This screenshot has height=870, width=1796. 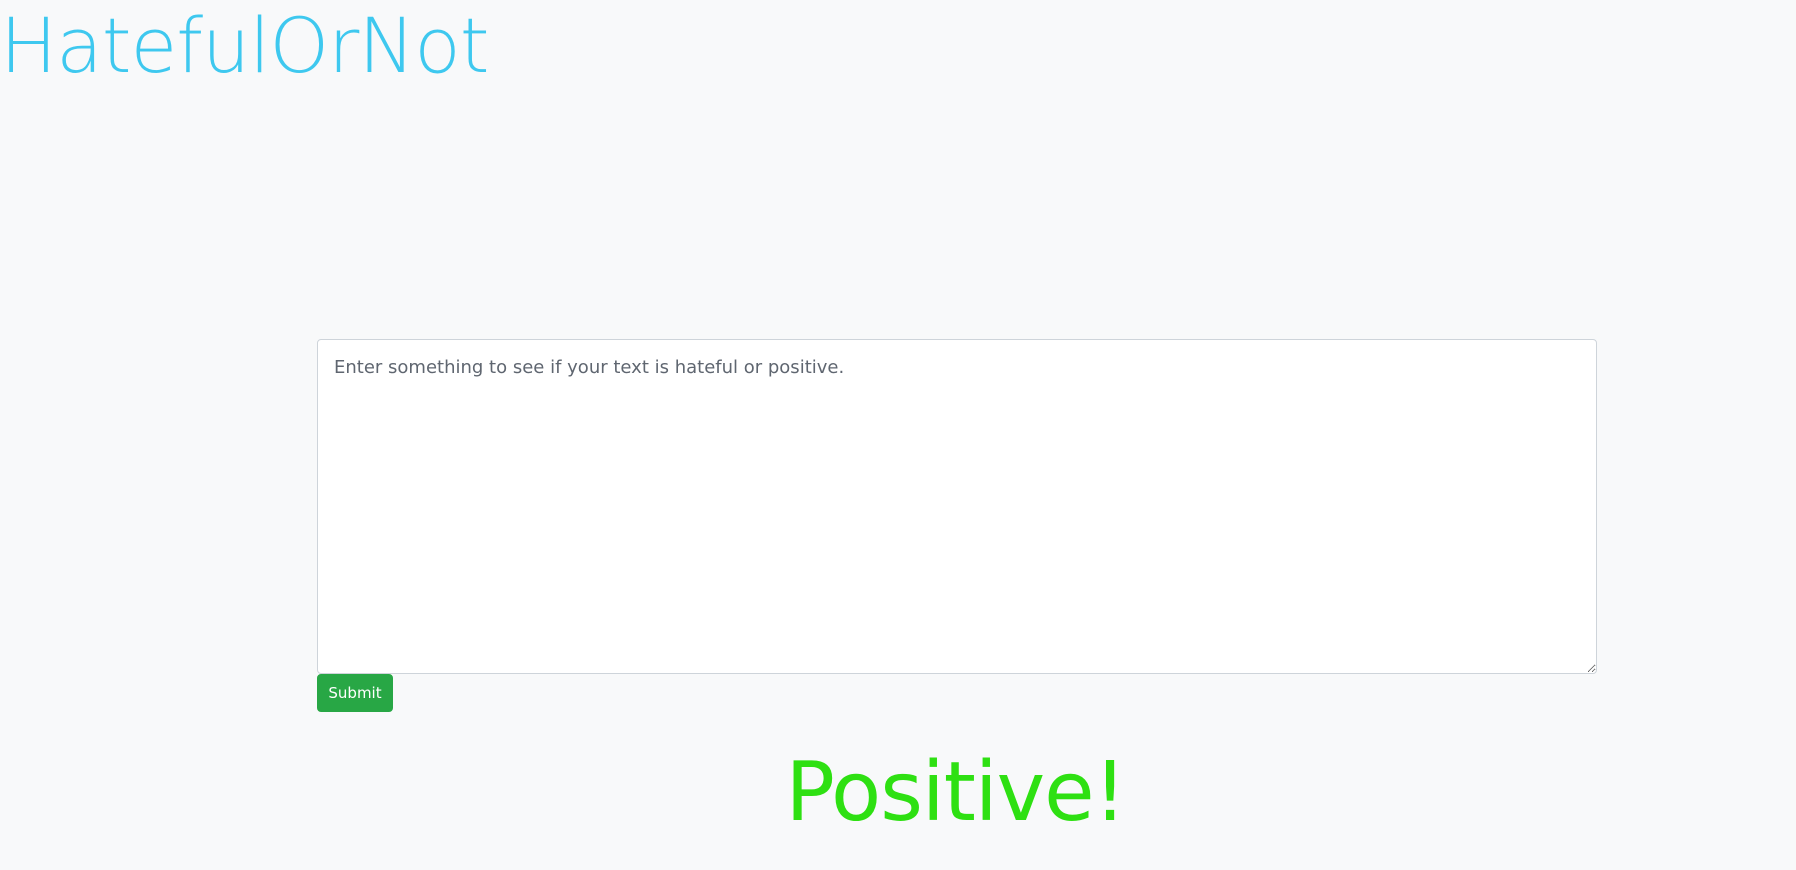 What do you see at coordinates (245, 45) in the screenshot?
I see `app-title: HatefulOrNot` at bounding box center [245, 45].